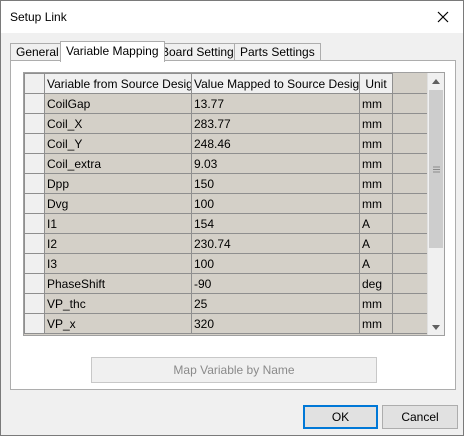  I want to click on table-row: VP_thc 25 mm, so click(227, 303).